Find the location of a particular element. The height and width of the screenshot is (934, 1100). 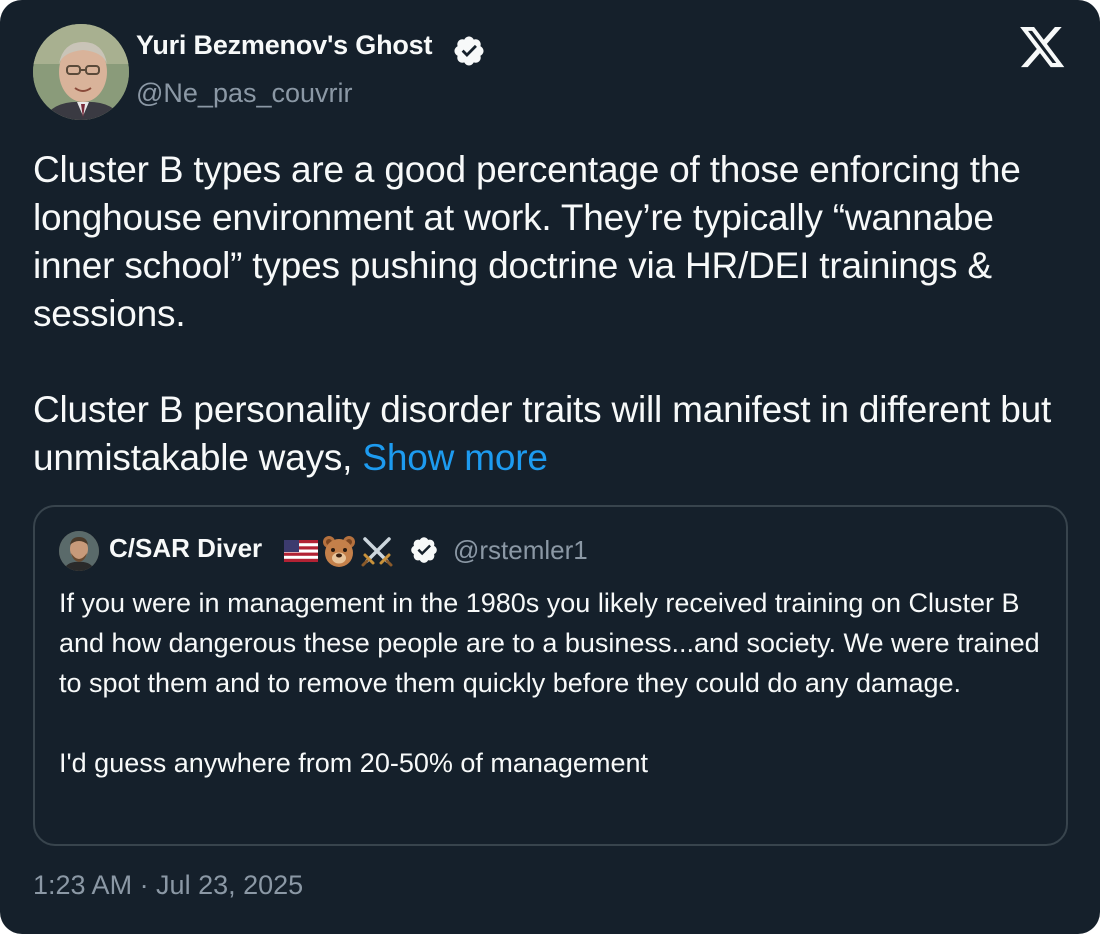

us-flag-icon is located at coordinates (301, 551).